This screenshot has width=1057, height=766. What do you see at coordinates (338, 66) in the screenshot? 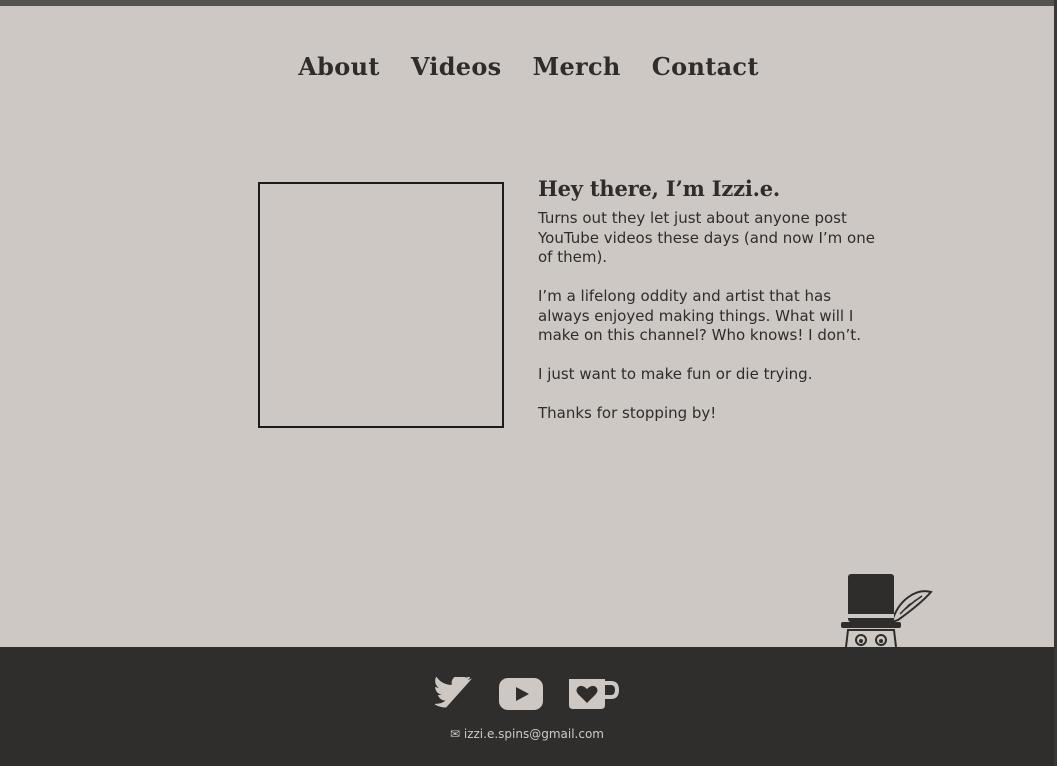
I see `nav-about-link: About` at bounding box center [338, 66].